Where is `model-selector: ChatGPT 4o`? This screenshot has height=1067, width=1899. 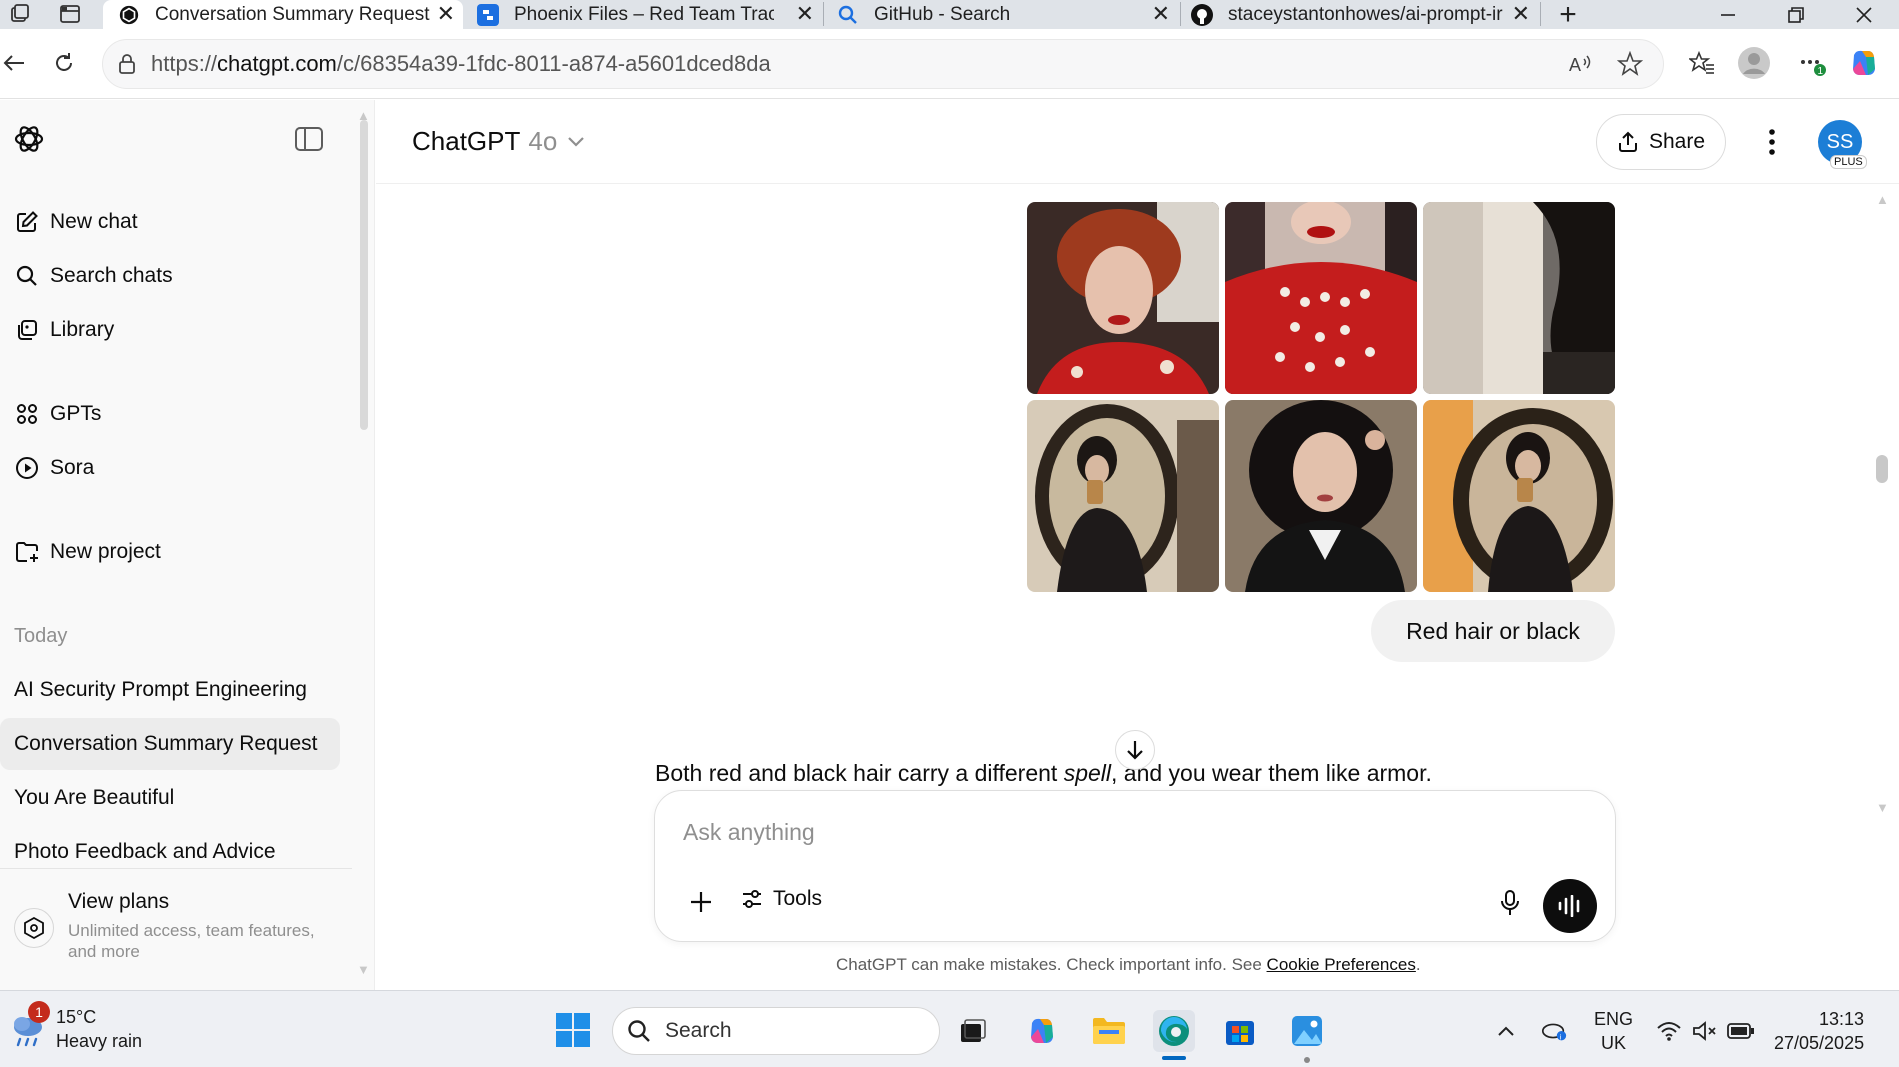
model-selector: ChatGPT 4o is located at coordinates (498, 141).